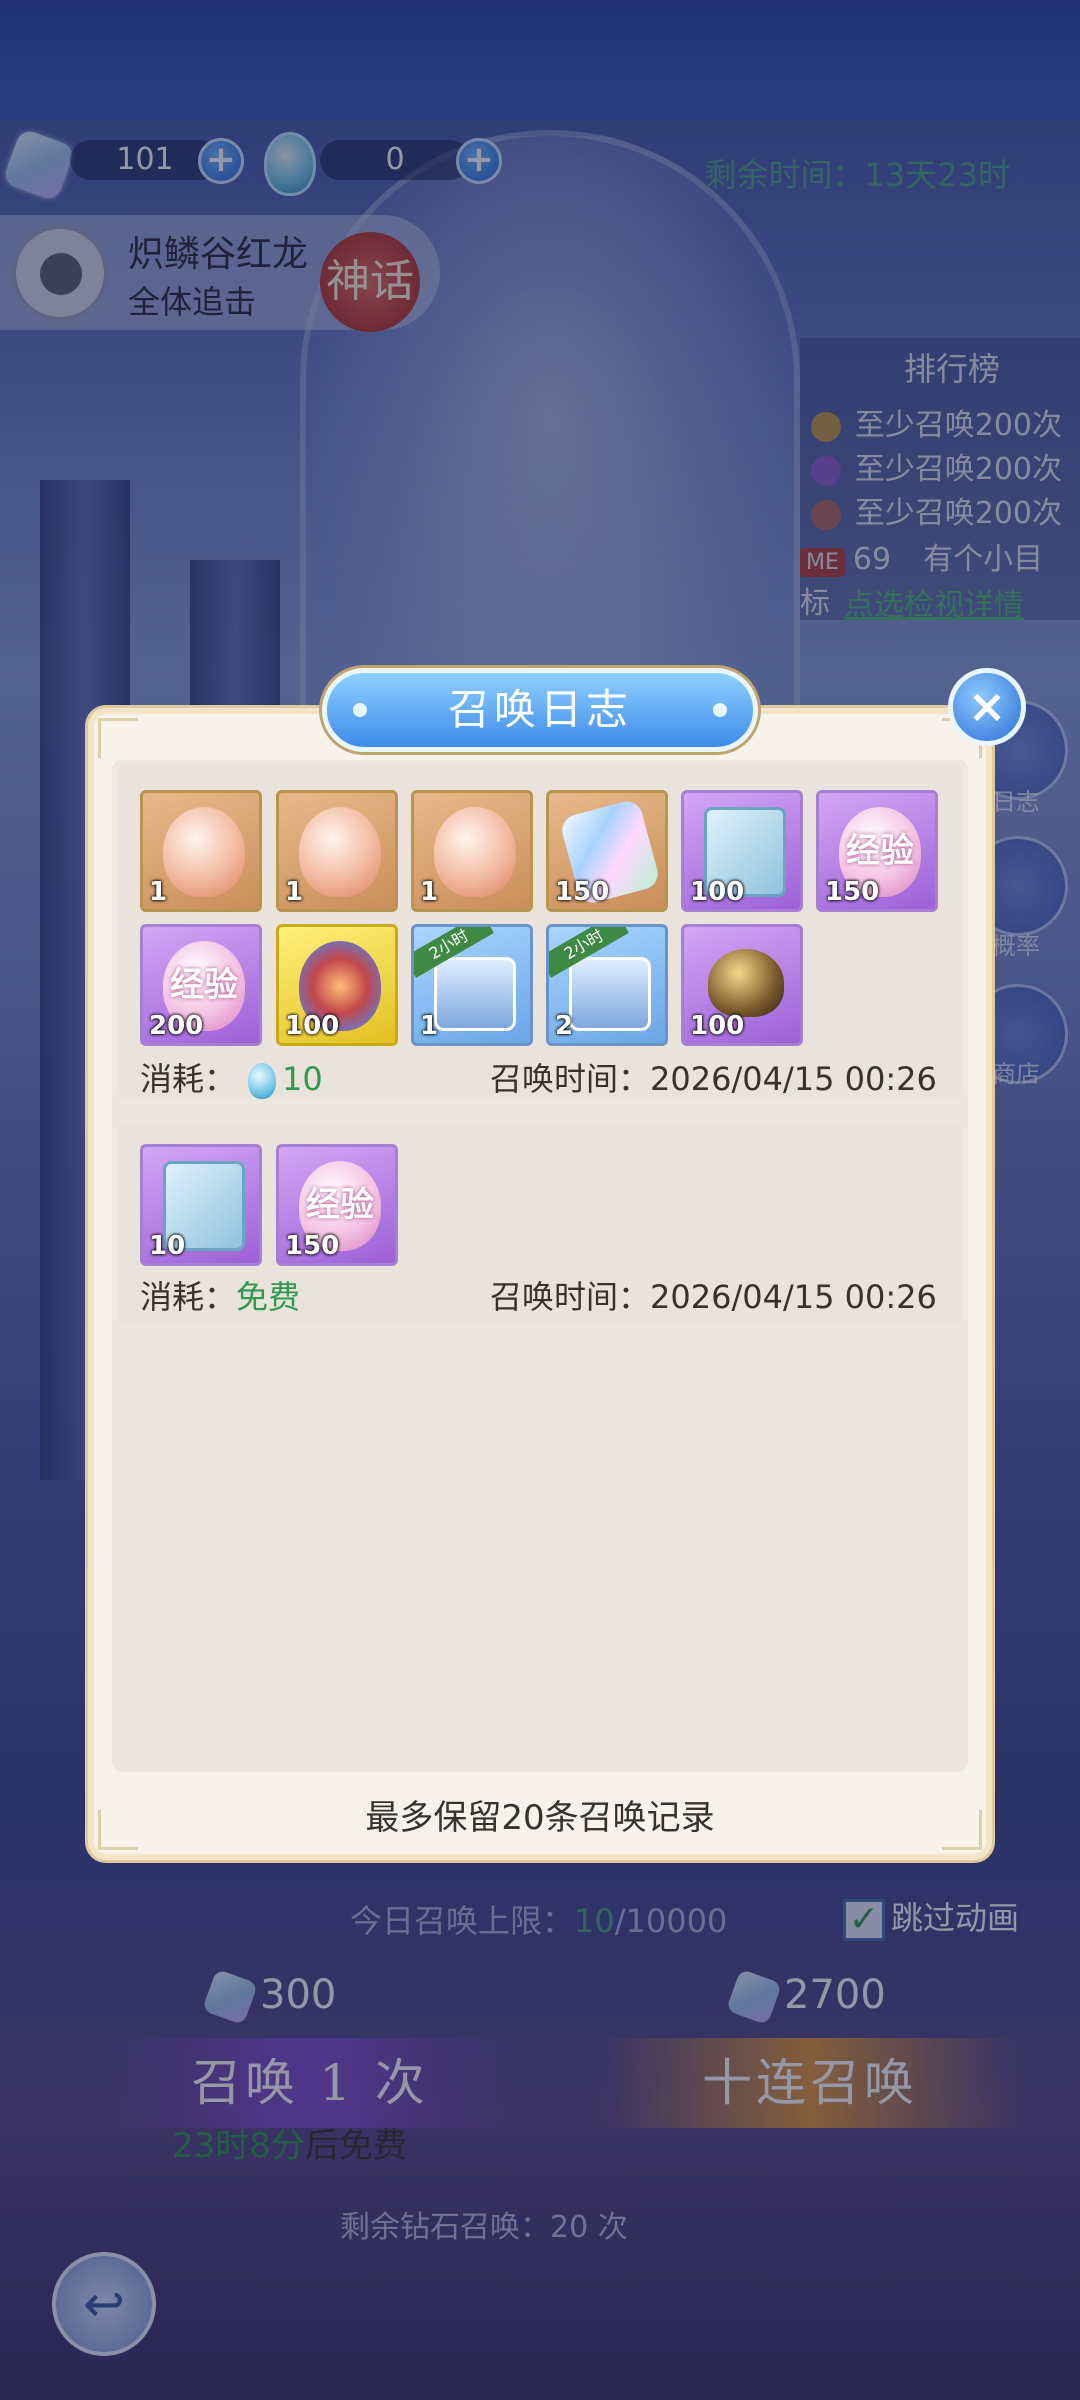 This screenshot has height=2400, width=1080. What do you see at coordinates (540, 710) in the screenshot?
I see `modal-title: 召唤日志` at bounding box center [540, 710].